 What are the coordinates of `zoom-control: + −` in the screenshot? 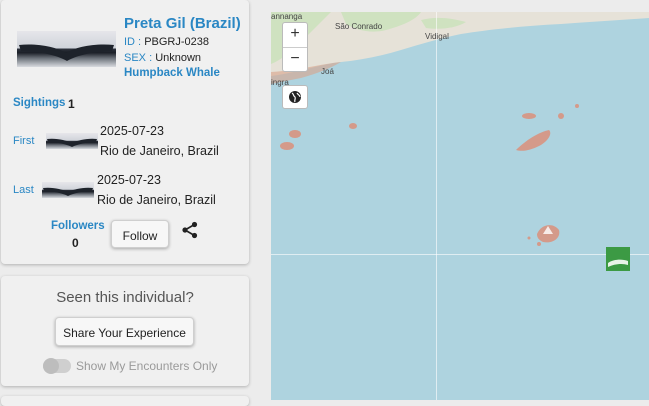 It's located at (295, 47).